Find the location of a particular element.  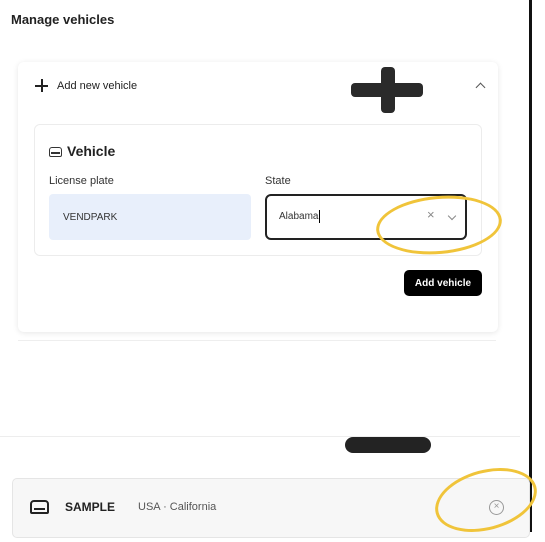

annotation-plus-icon is located at coordinates (387, 90).